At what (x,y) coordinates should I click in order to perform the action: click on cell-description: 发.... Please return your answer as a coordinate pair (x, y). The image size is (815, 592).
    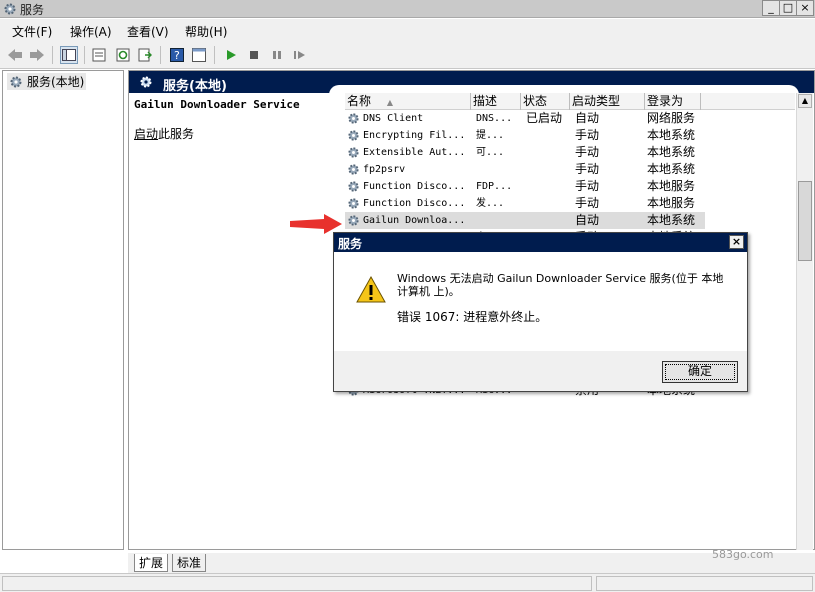
    Looking at the image, I should click on (490, 203).